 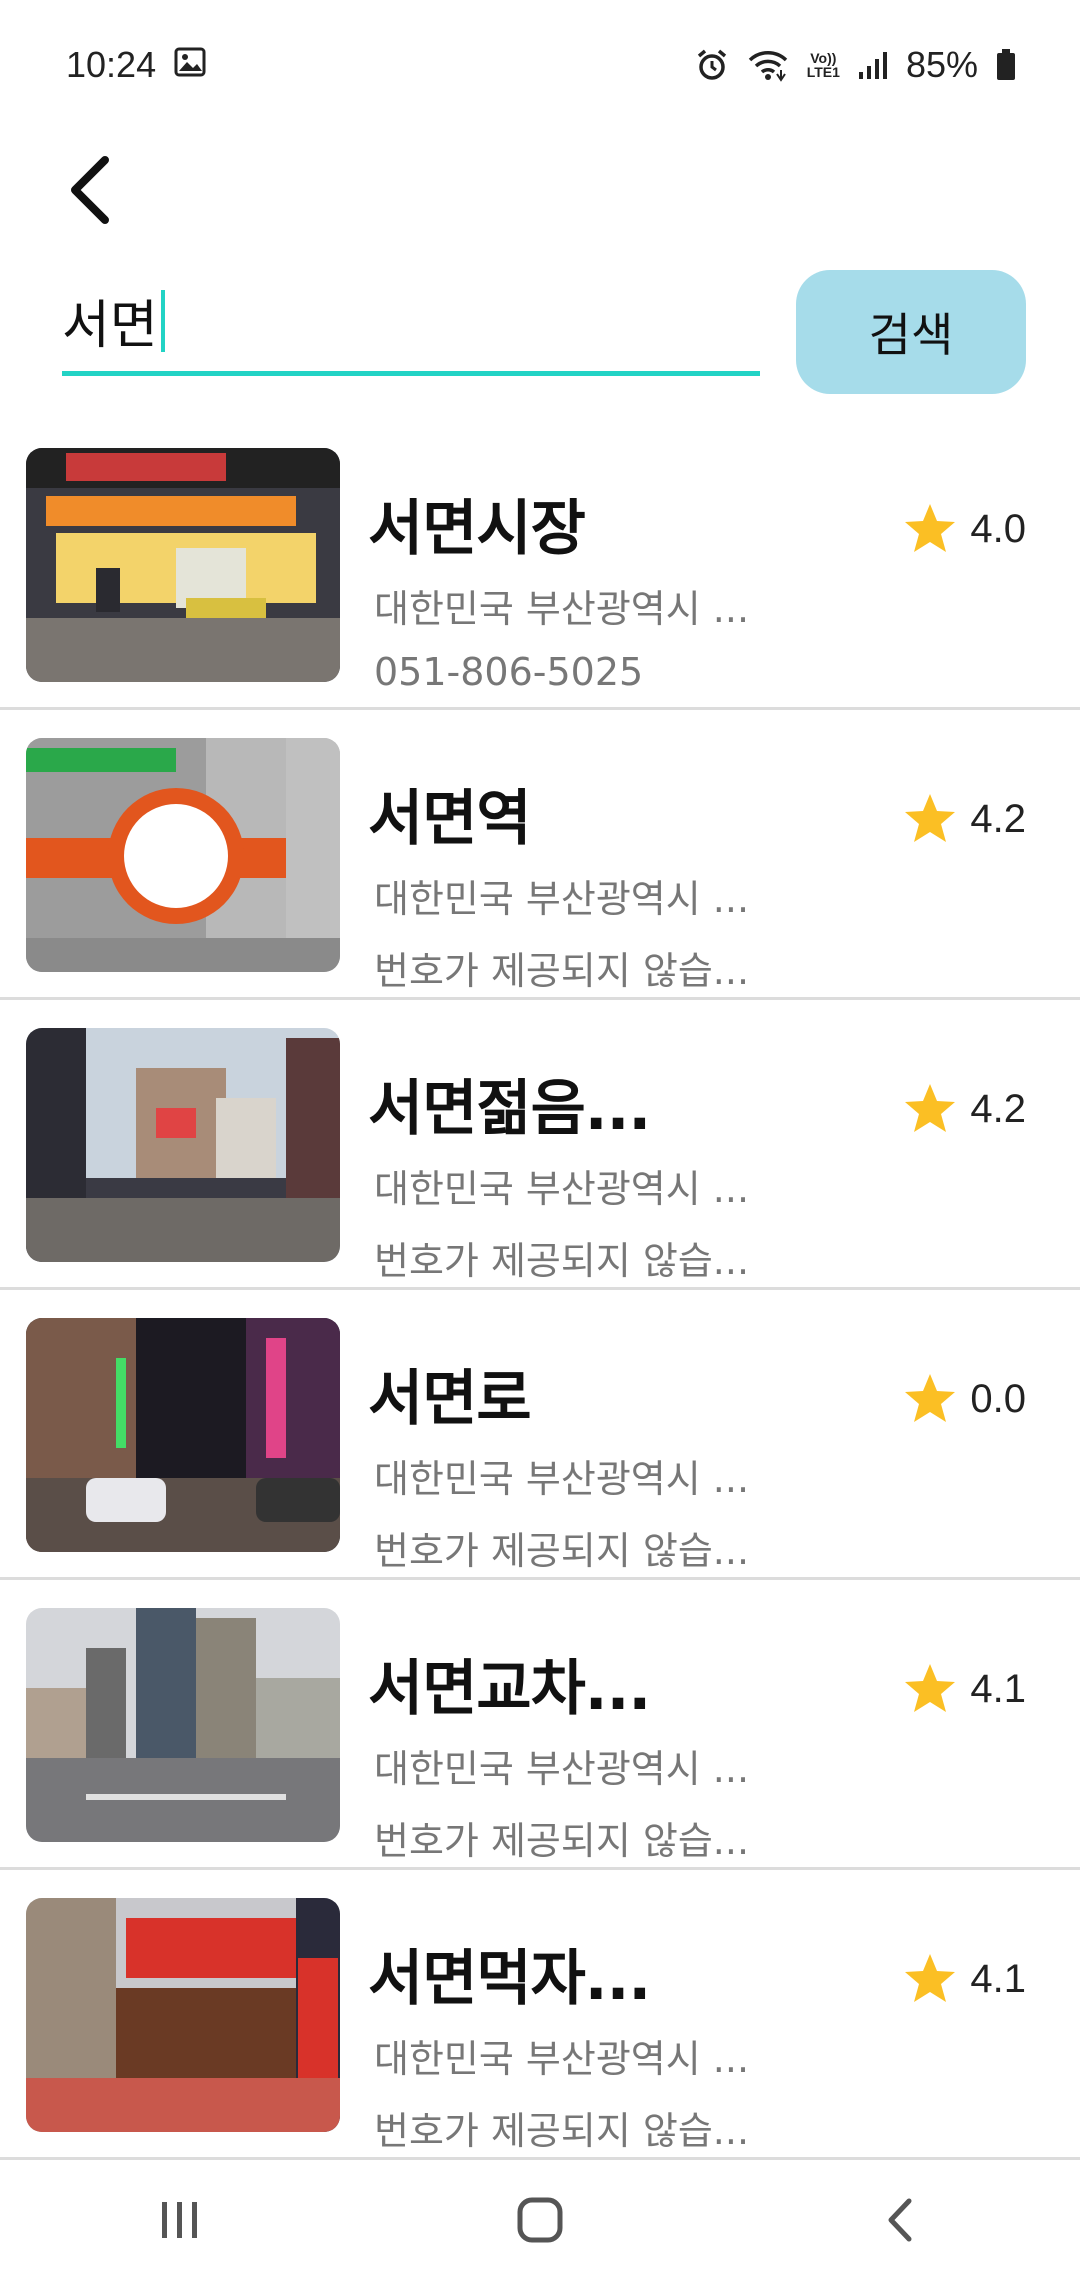 I want to click on home-icon, so click(x=540, y=2220).